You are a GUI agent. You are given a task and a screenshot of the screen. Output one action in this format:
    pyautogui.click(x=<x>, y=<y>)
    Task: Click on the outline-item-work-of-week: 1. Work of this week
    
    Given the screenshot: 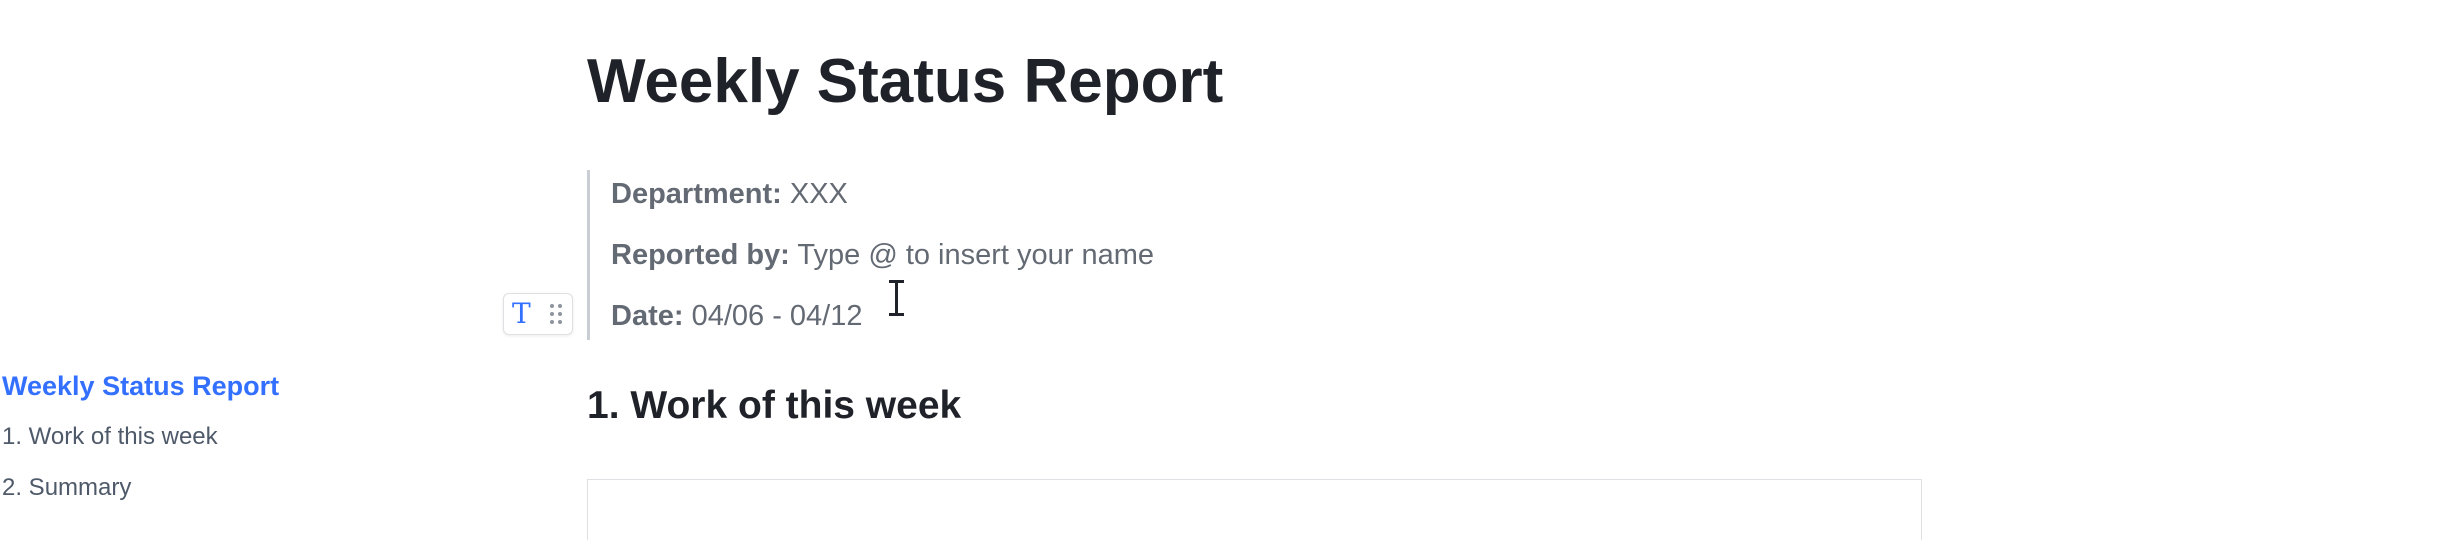 What is the action you would take?
    pyautogui.click(x=210, y=437)
    